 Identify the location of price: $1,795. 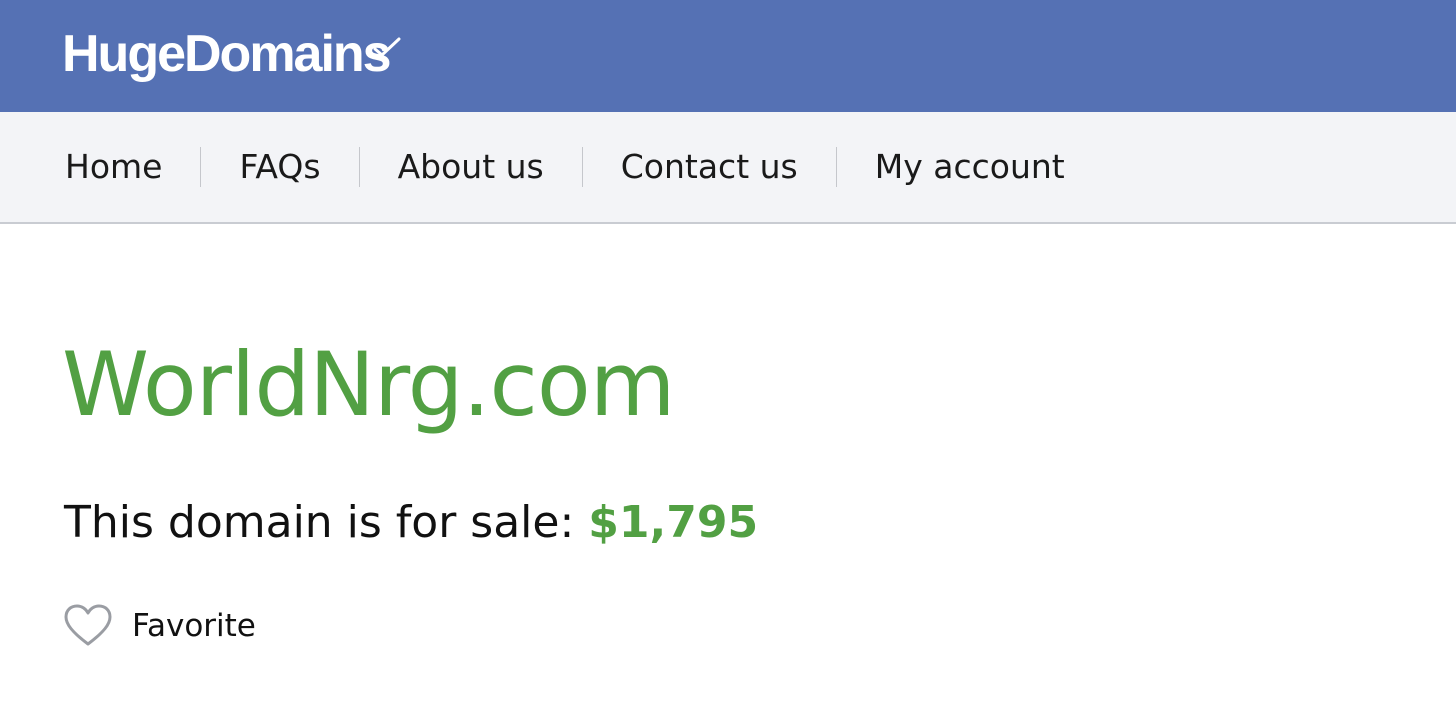
(673, 522).